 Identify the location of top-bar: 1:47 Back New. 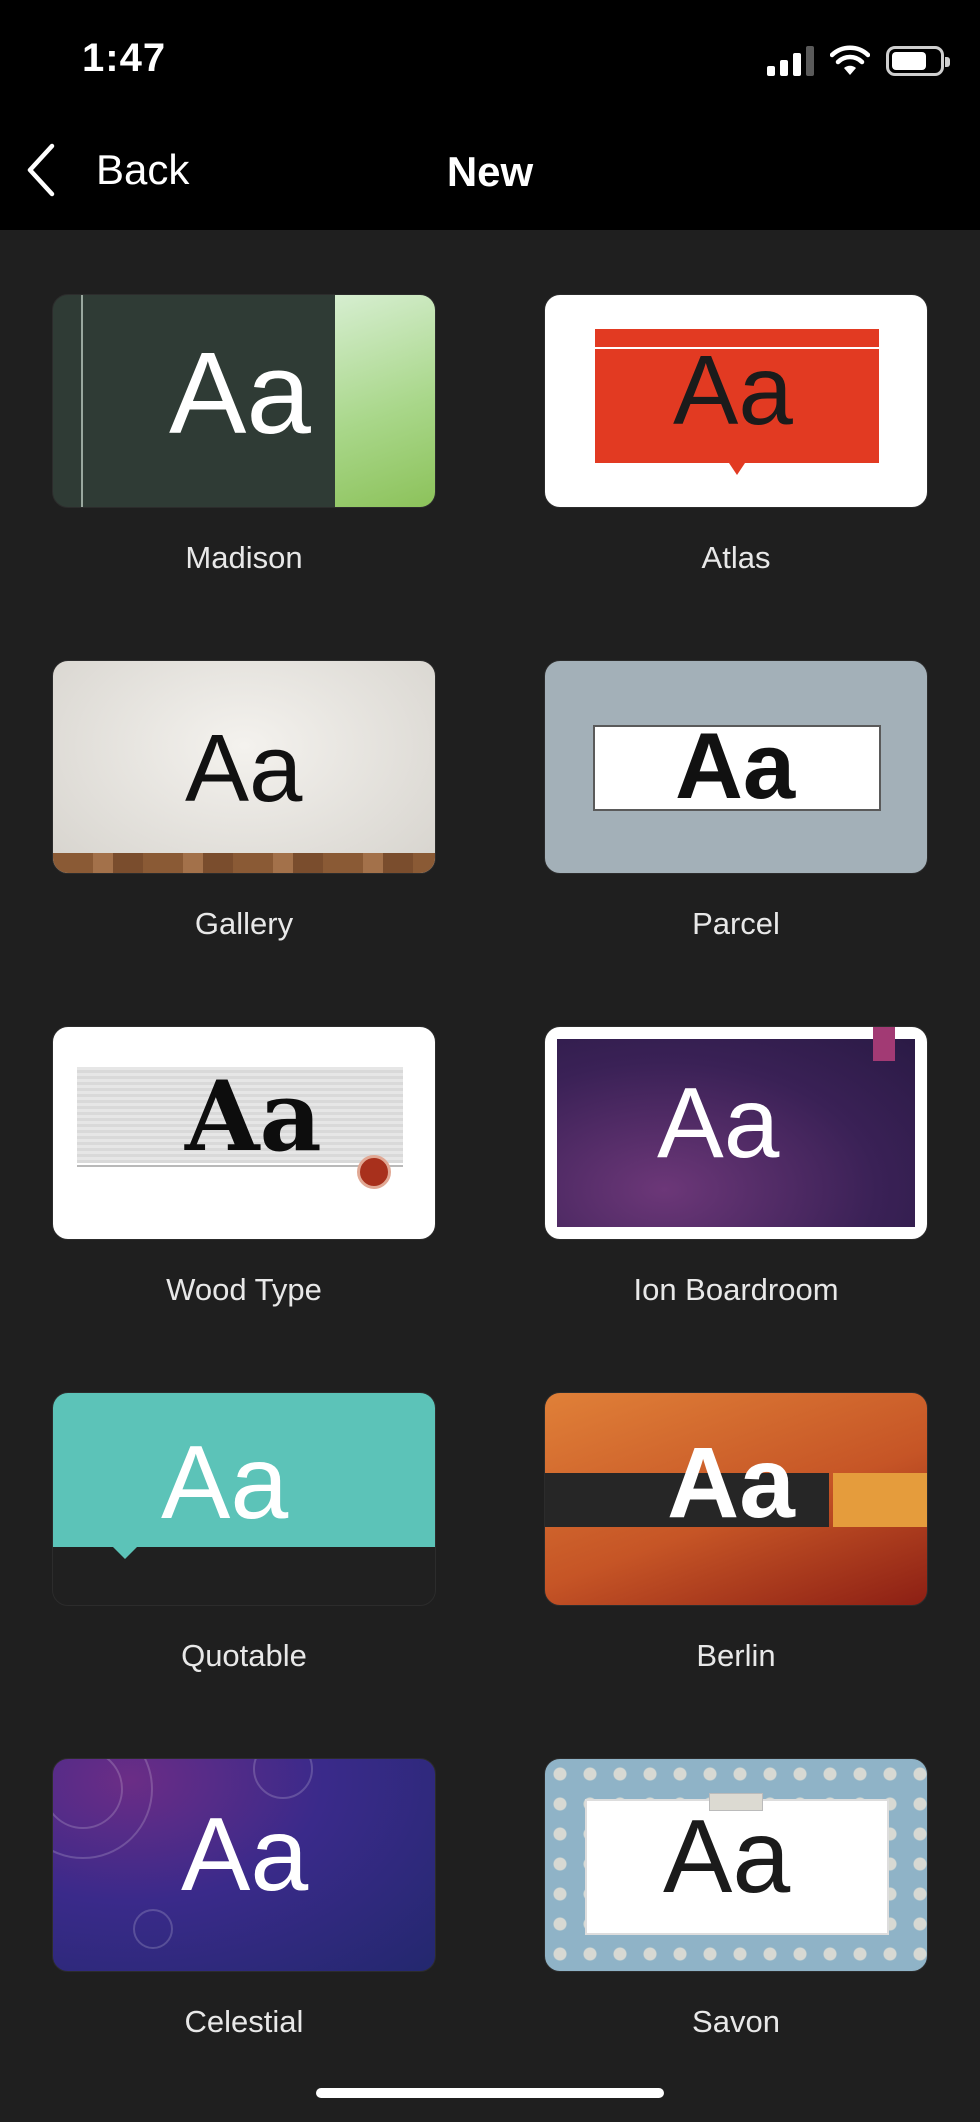
(490, 115).